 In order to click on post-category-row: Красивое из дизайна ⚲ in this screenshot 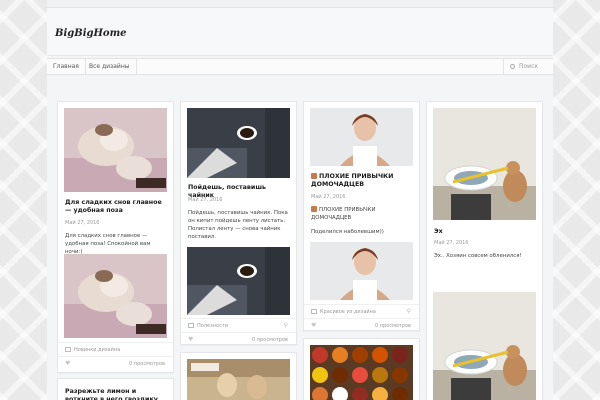, I will do `click(361, 311)`.